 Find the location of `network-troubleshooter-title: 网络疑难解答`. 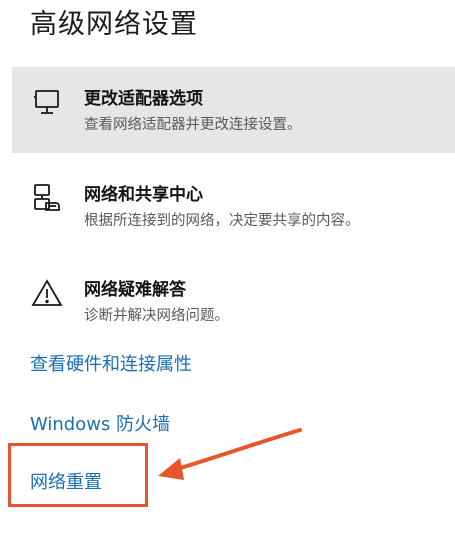

network-troubleshooter-title: 网络疑难解答 is located at coordinates (135, 290).